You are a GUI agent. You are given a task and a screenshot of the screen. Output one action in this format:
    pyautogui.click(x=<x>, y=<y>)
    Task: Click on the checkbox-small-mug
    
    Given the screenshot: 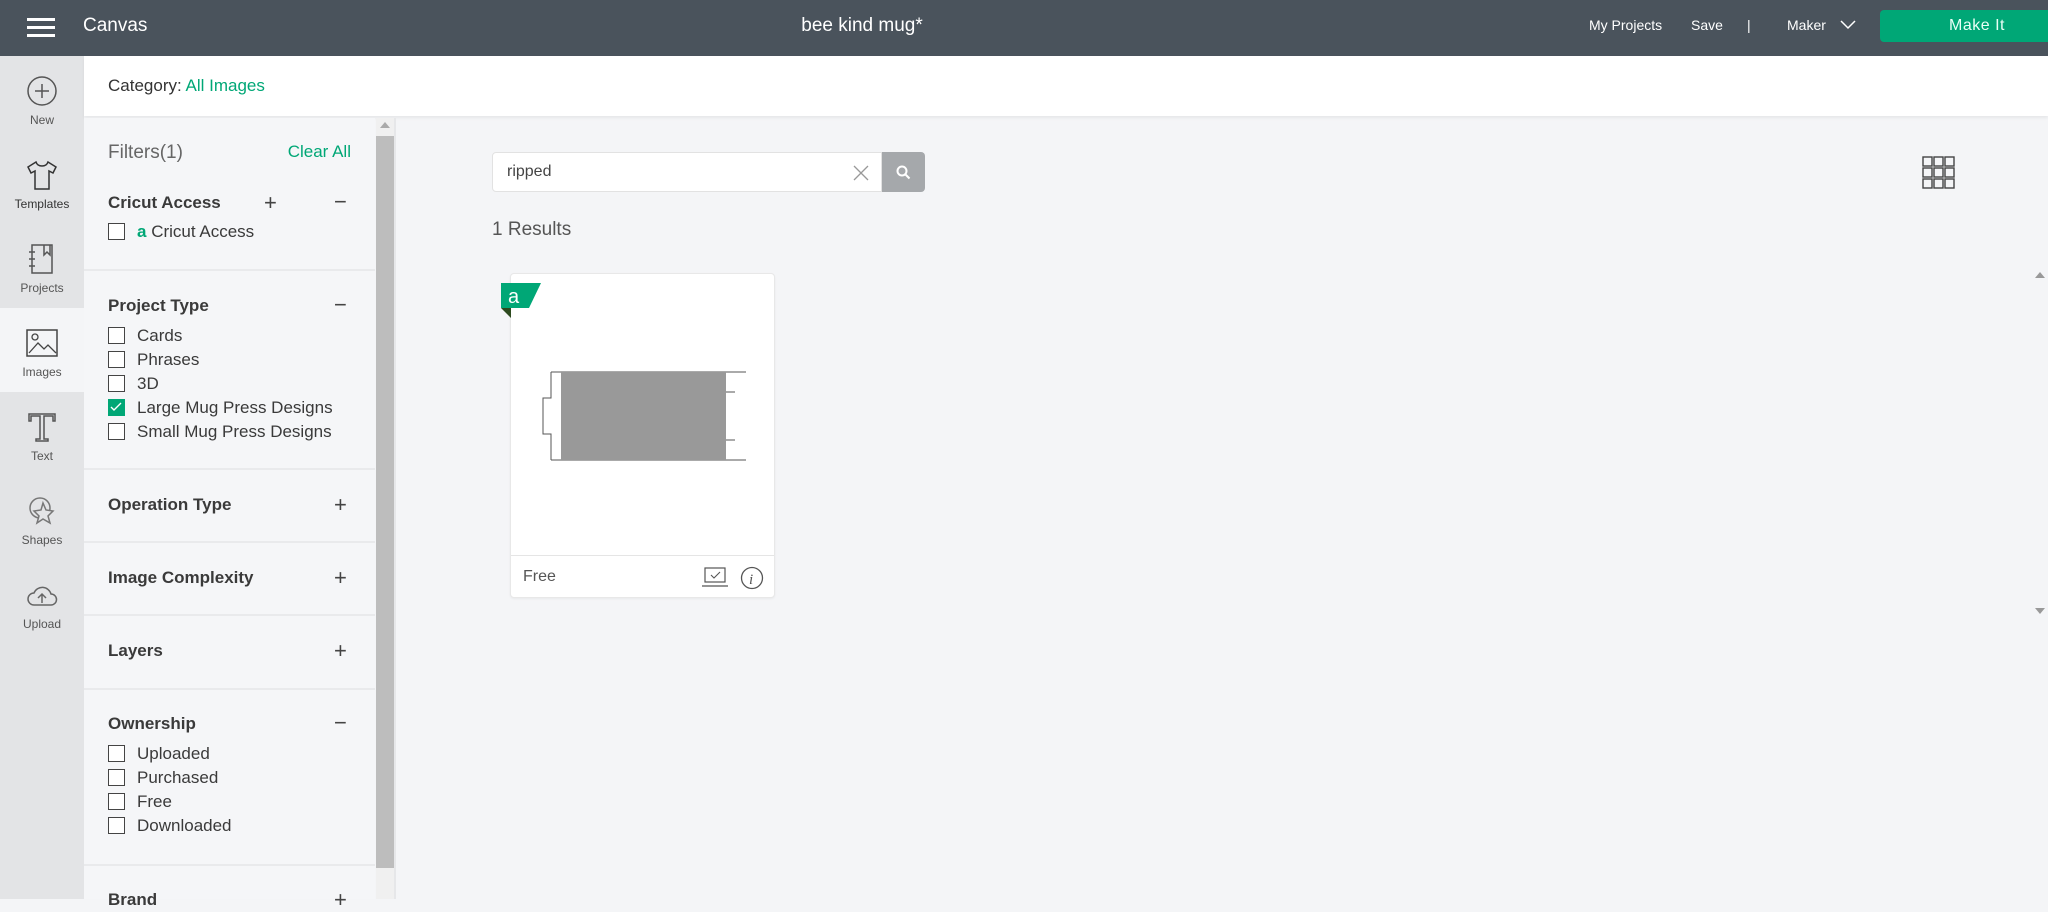 What is the action you would take?
    pyautogui.click(x=116, y=431)
    